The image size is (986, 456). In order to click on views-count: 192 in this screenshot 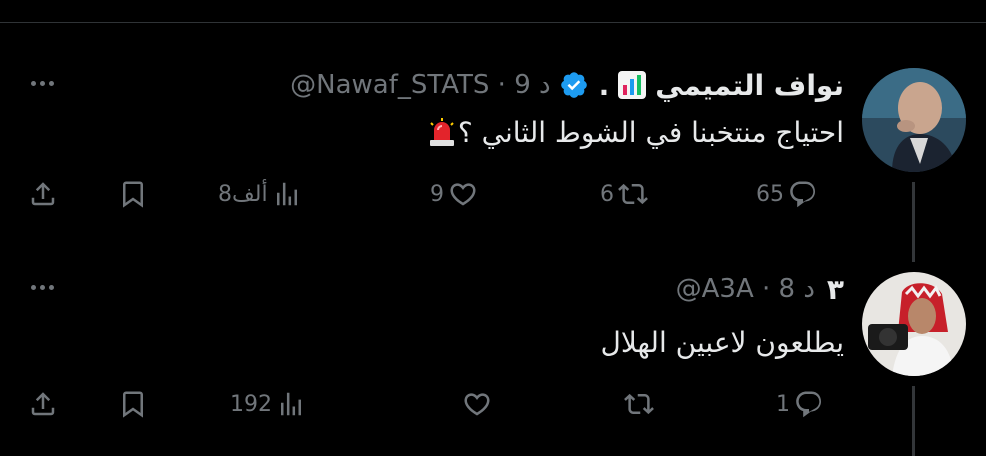, I will do `click(251, 404)`.